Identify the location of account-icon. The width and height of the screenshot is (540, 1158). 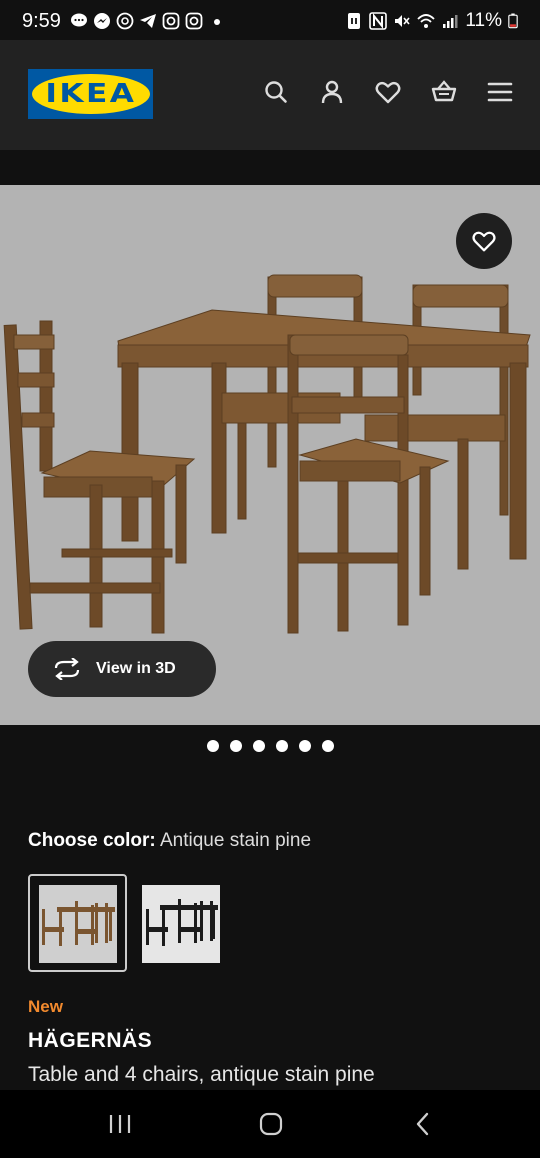
(332, 92).